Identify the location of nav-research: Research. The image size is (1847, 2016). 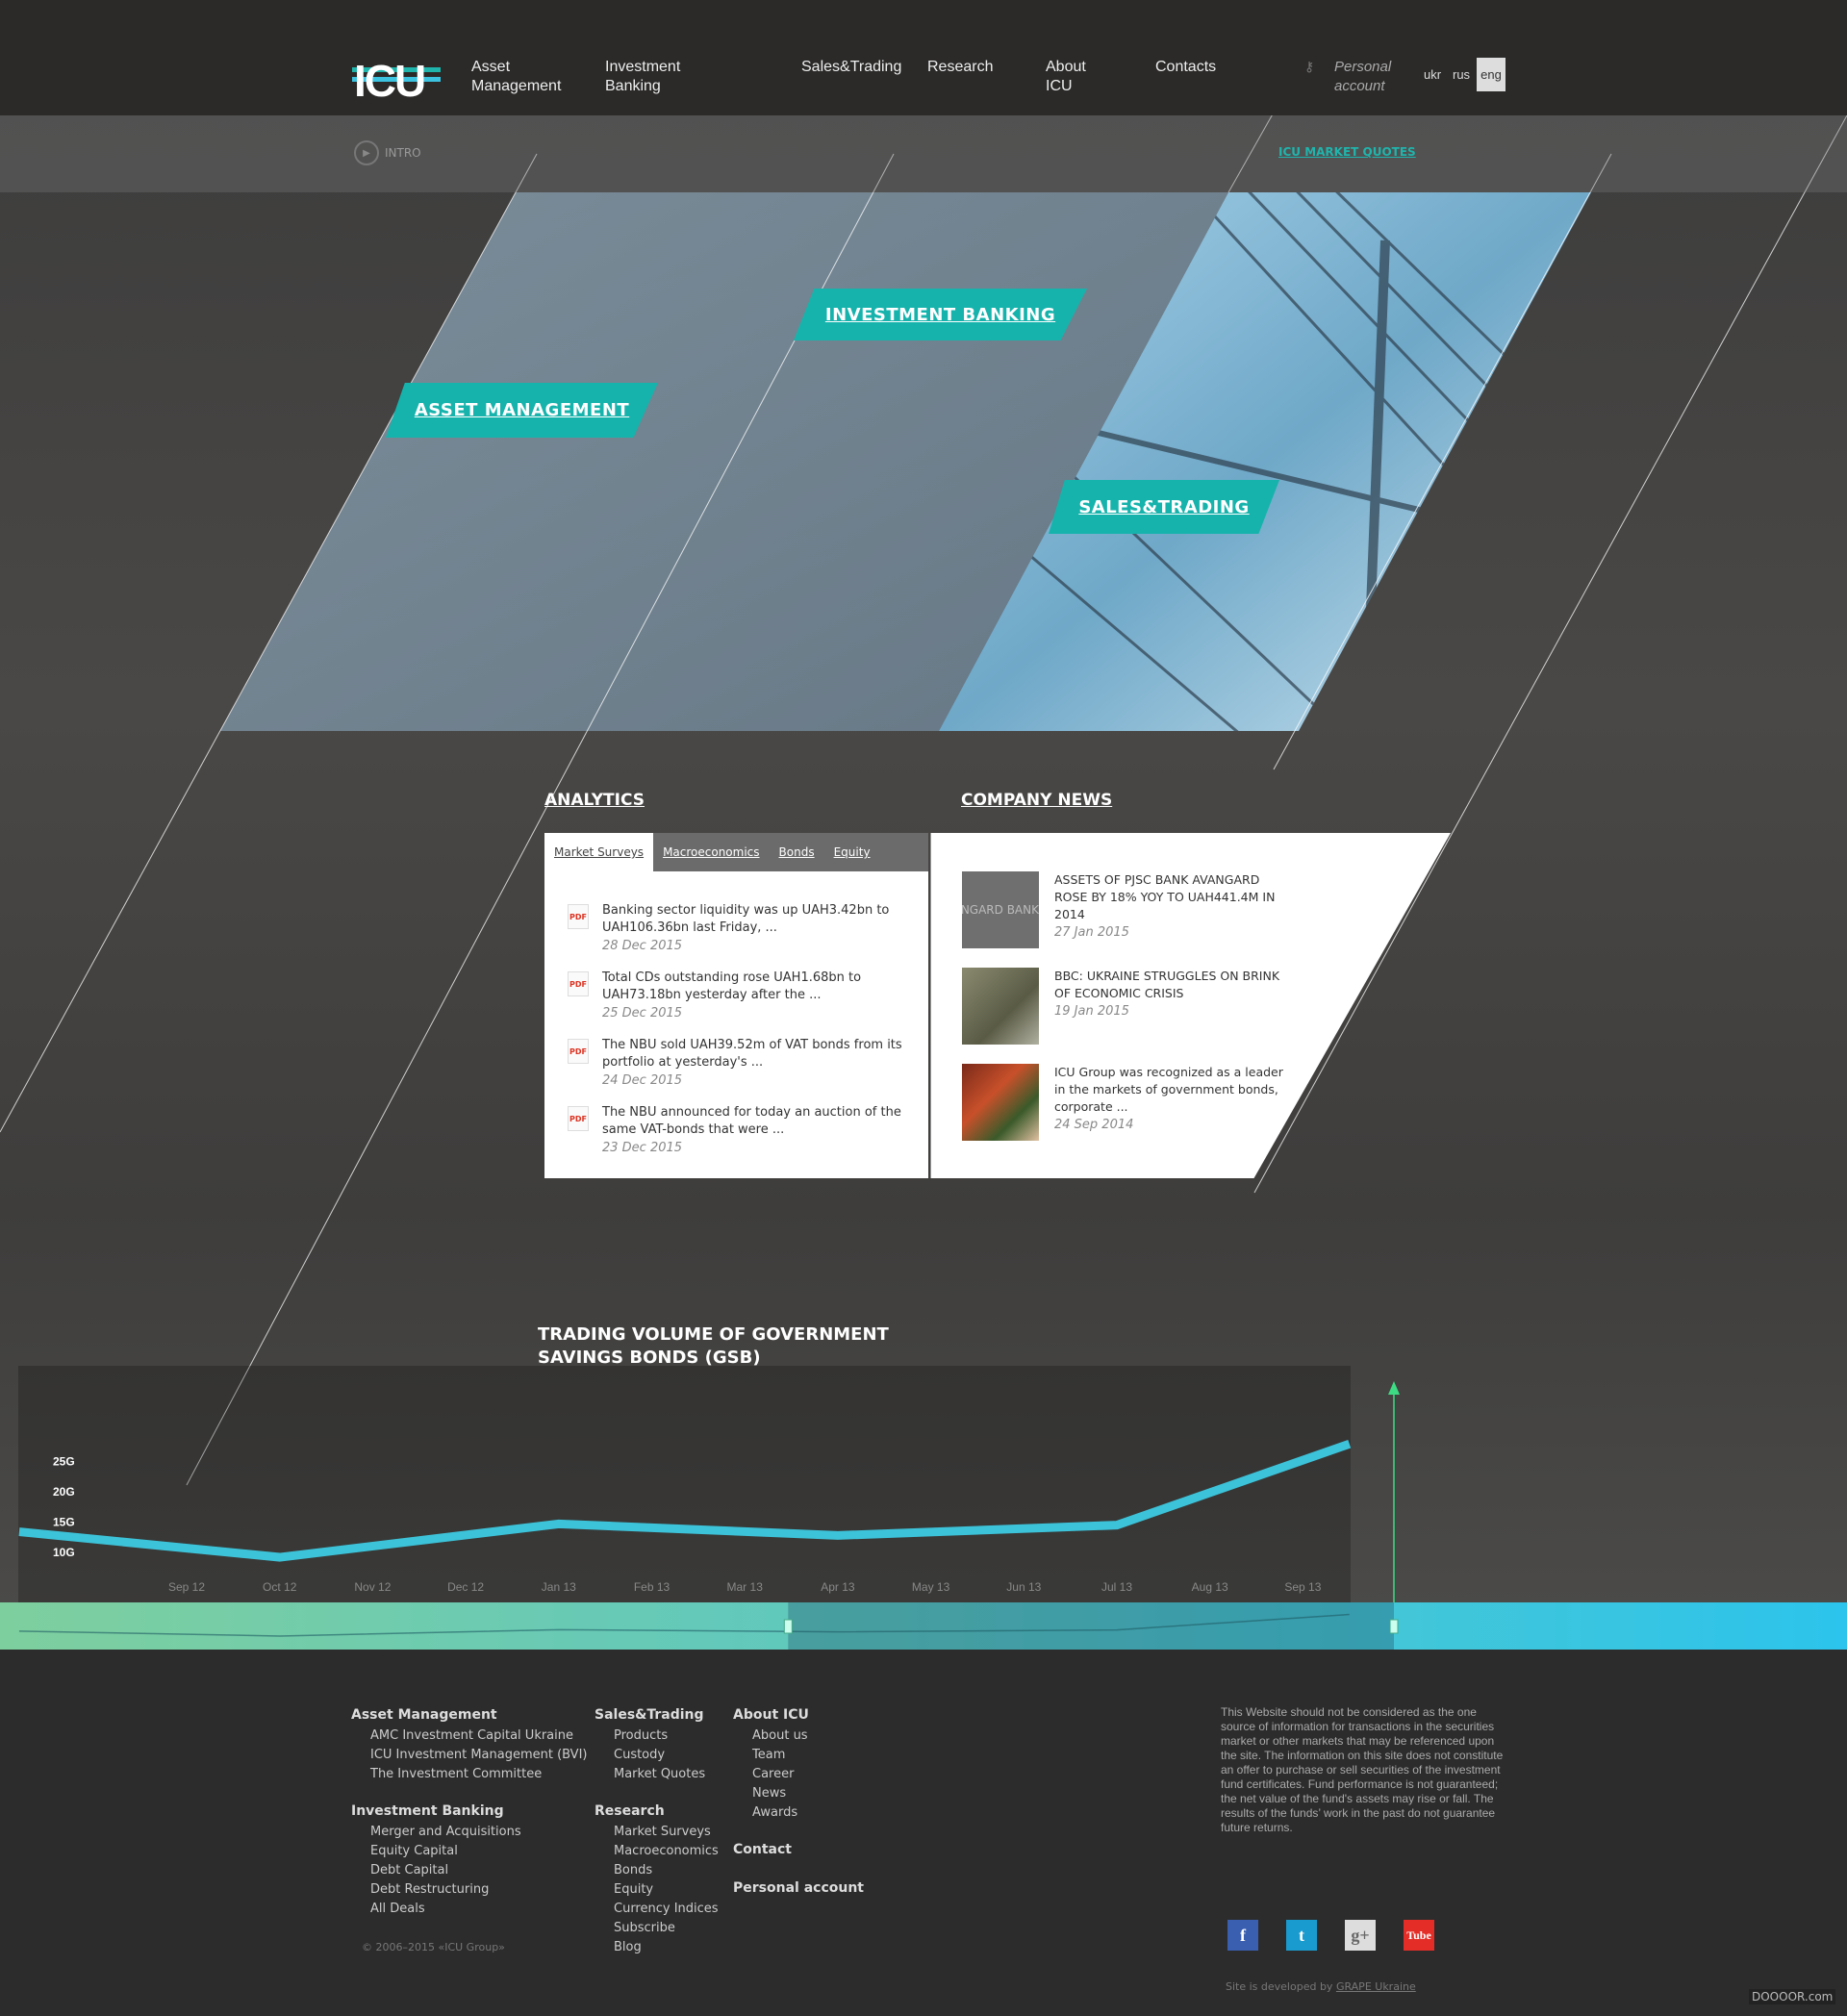
(985, 67).